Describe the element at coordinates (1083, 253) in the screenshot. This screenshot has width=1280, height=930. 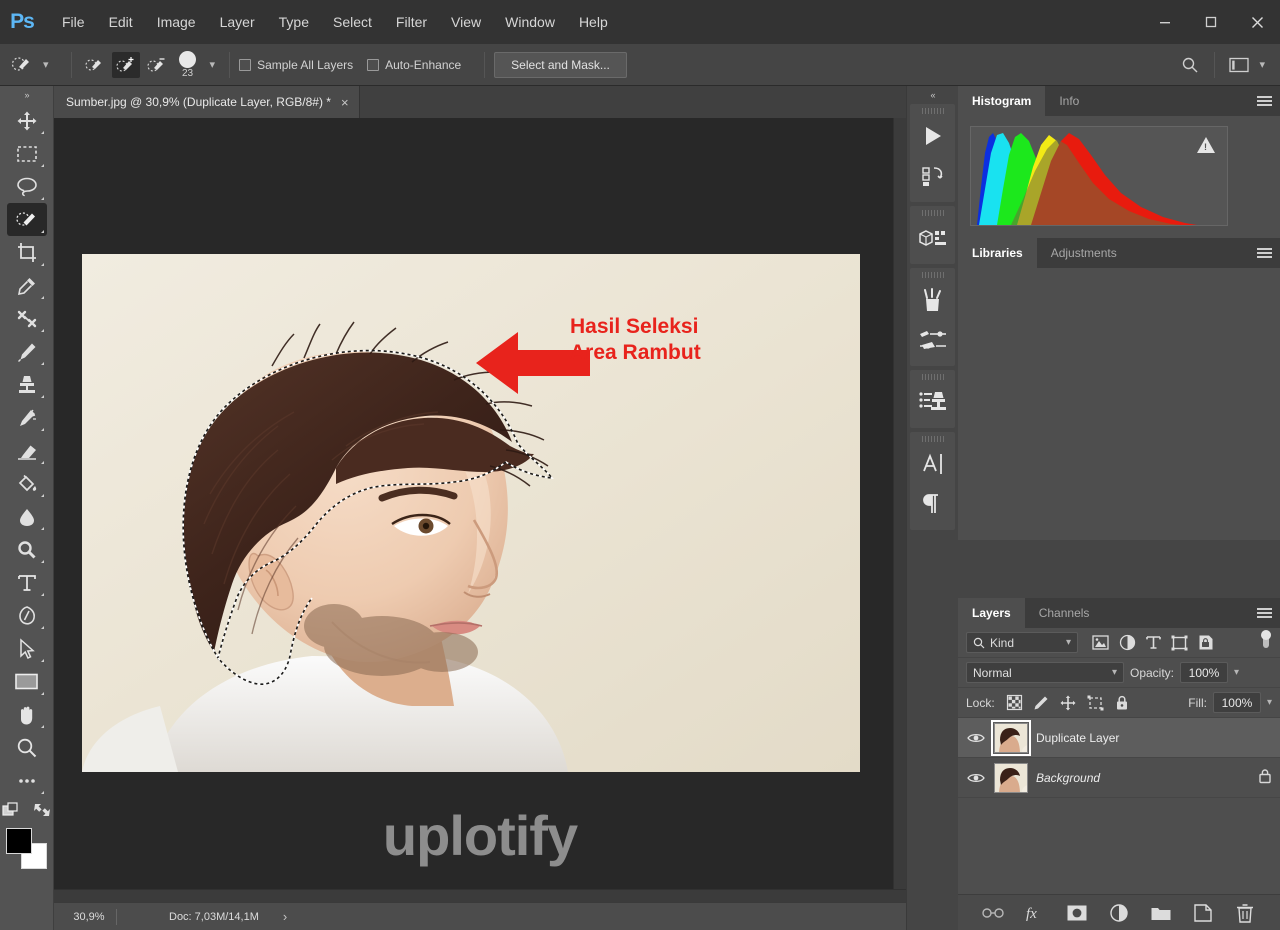
I see `tab-adjustments: Adjustments` at that location.